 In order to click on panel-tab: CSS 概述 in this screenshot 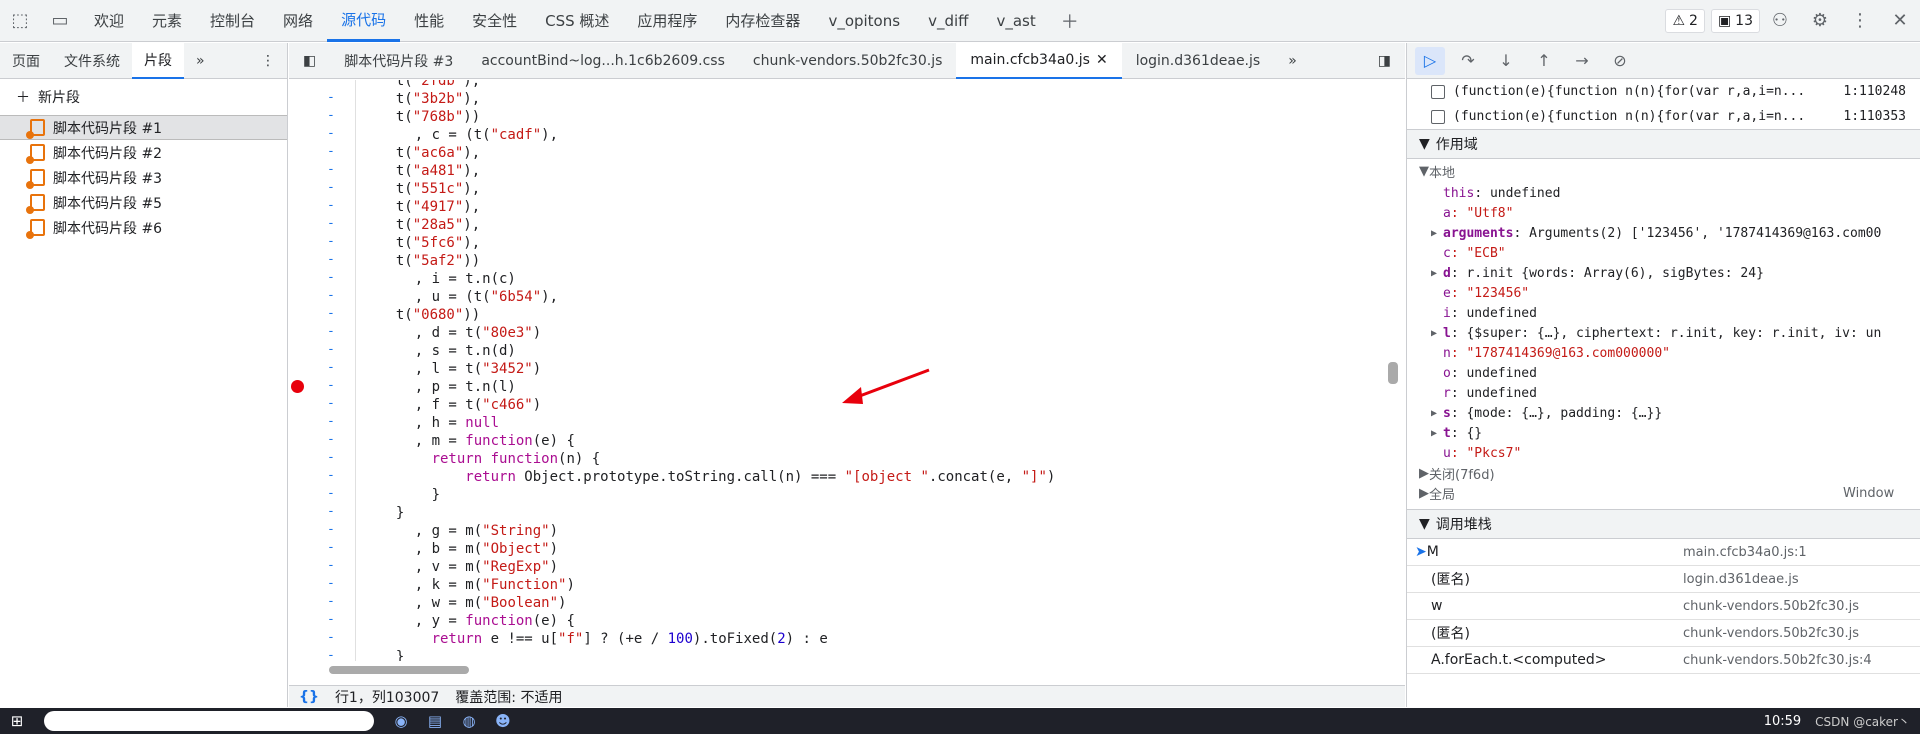, I will do `click(577, 21)`.